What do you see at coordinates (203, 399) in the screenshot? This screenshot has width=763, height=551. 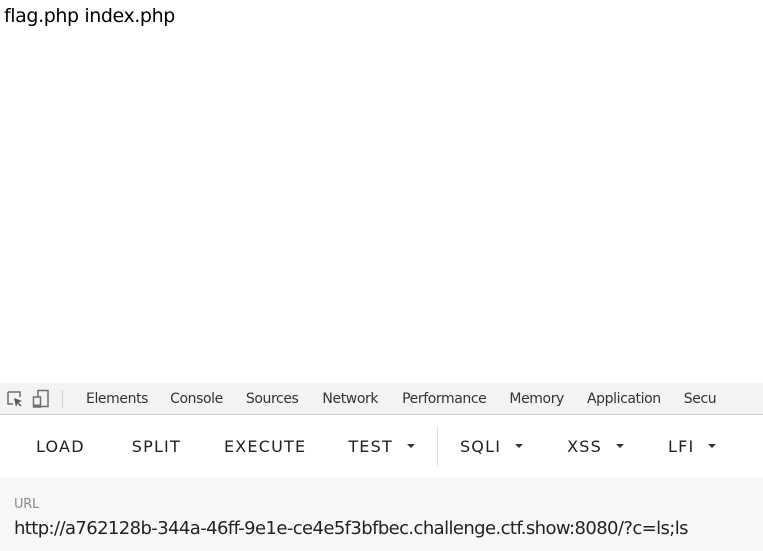 I see `tab-console: Console` at bounding box center [203, 399].